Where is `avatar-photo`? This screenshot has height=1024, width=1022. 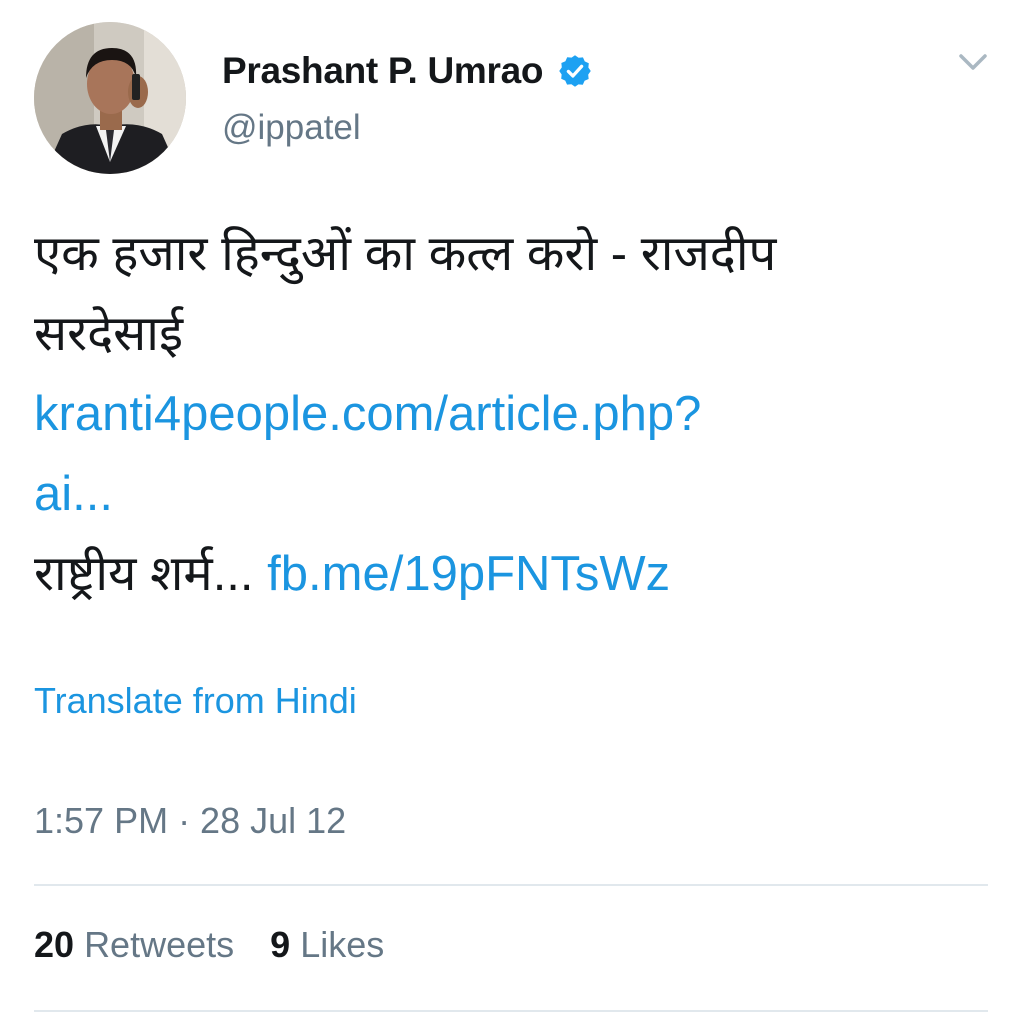
avatar-photo is located at coordinates (110, 98).